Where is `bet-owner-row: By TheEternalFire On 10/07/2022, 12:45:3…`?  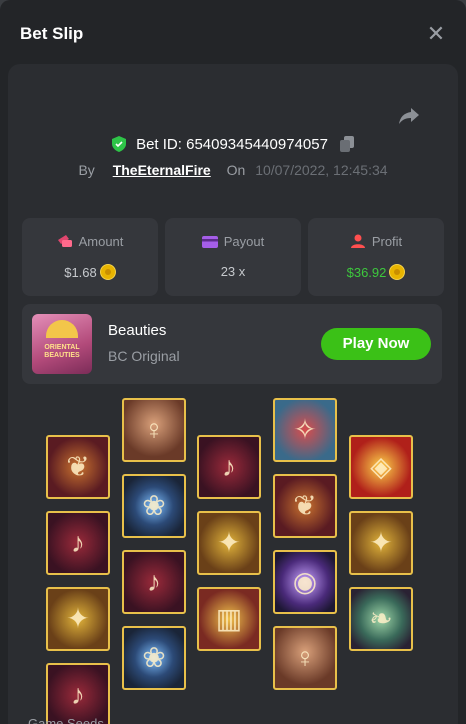
bet-owner-row: By TheEternalFire On 10/07/2022, 12:45:3… is located at coordinates (233, 170).